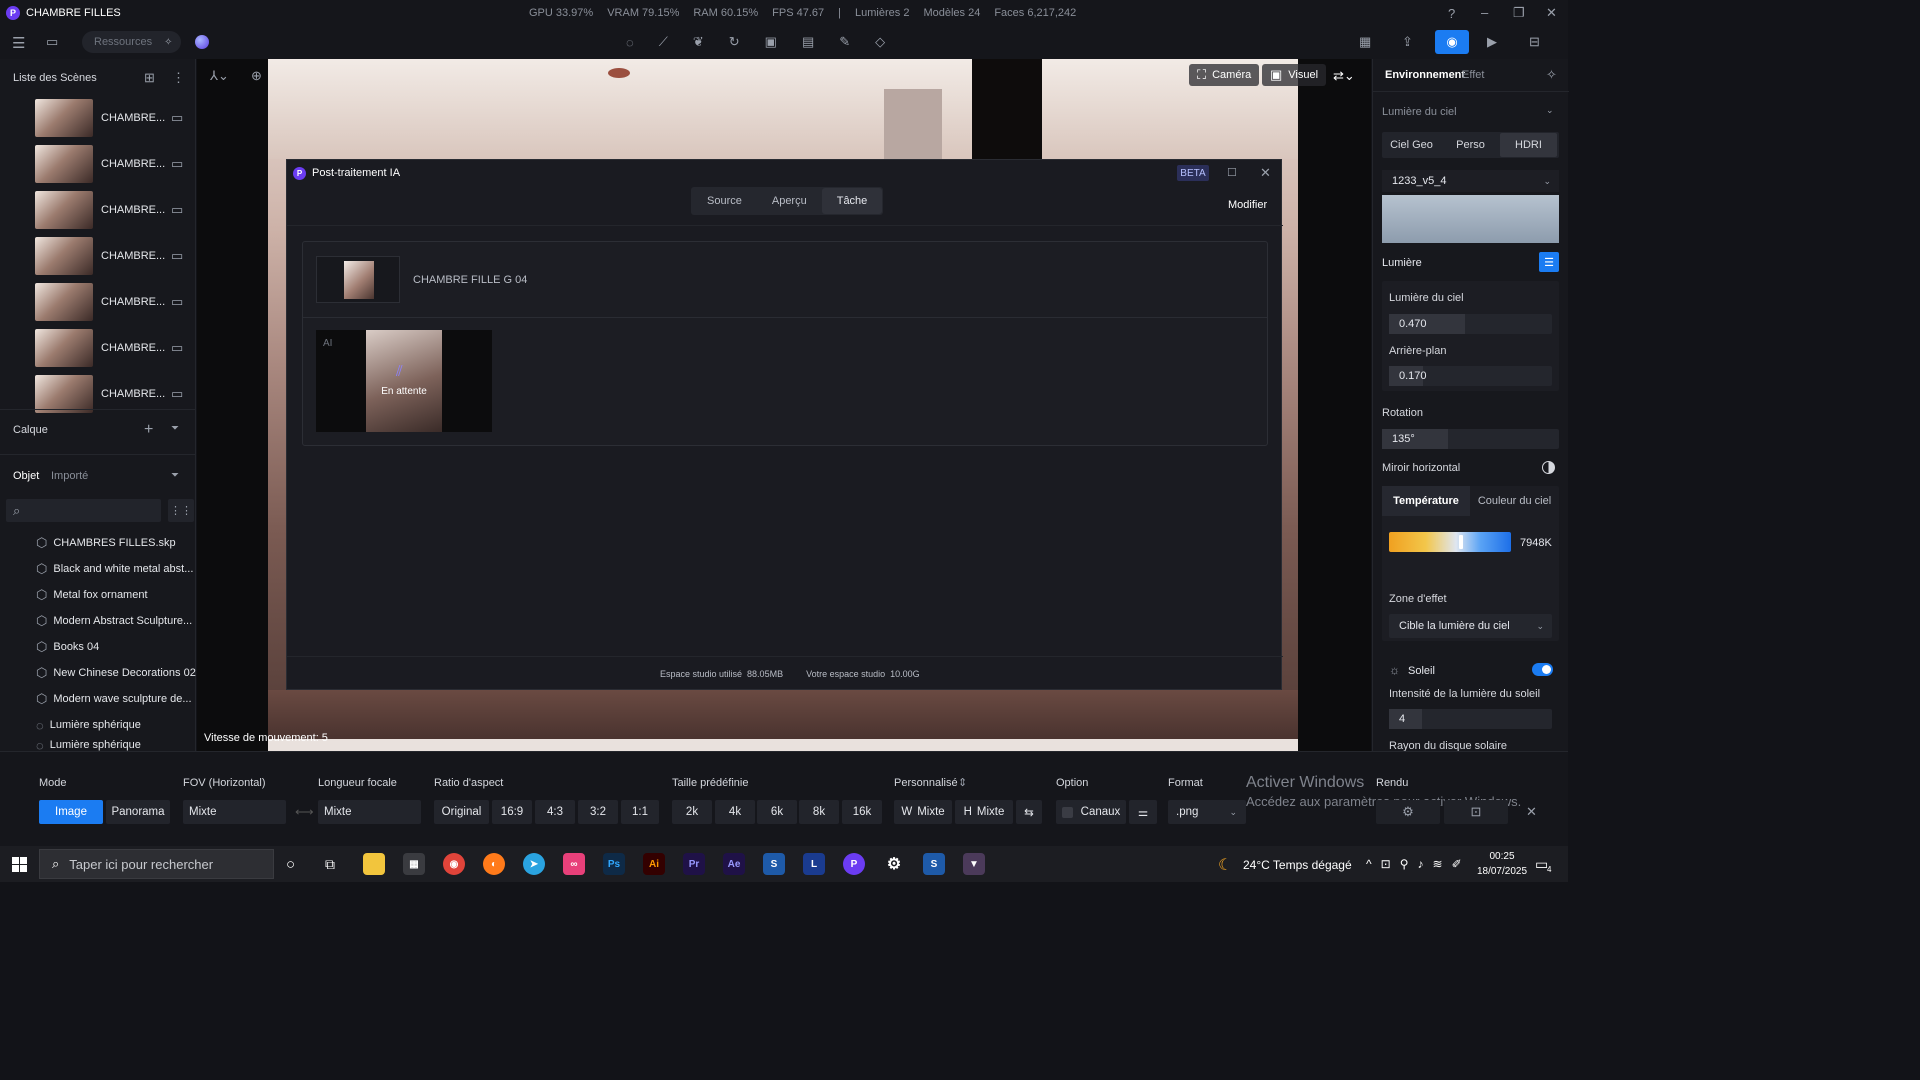  What do you see at coordinates (1476, 812) in the screenshot?
I see `save-render-button: ⊡` at bounding box center [1476, 812].